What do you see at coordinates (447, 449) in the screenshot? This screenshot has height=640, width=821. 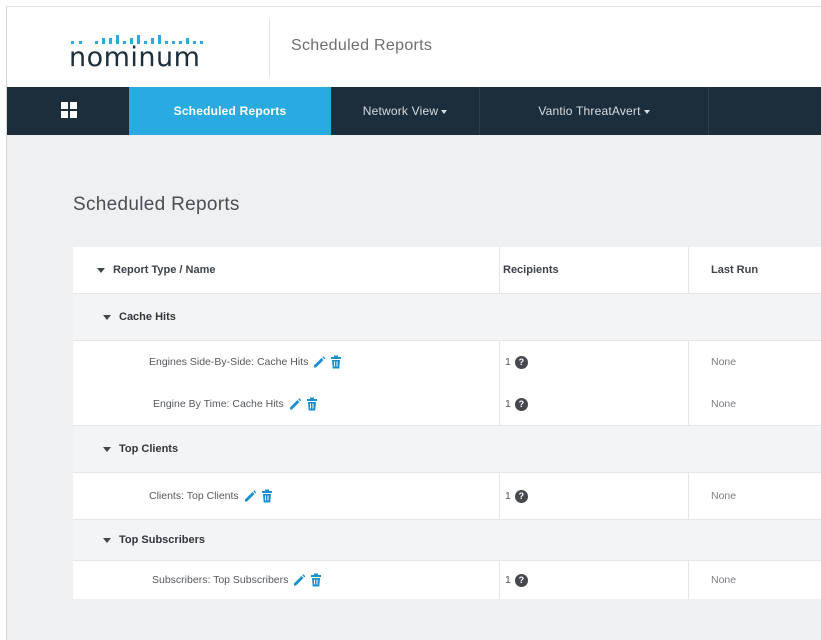 I see `group-row-top-clients: Top Clients` at bounding box center [447, 449].